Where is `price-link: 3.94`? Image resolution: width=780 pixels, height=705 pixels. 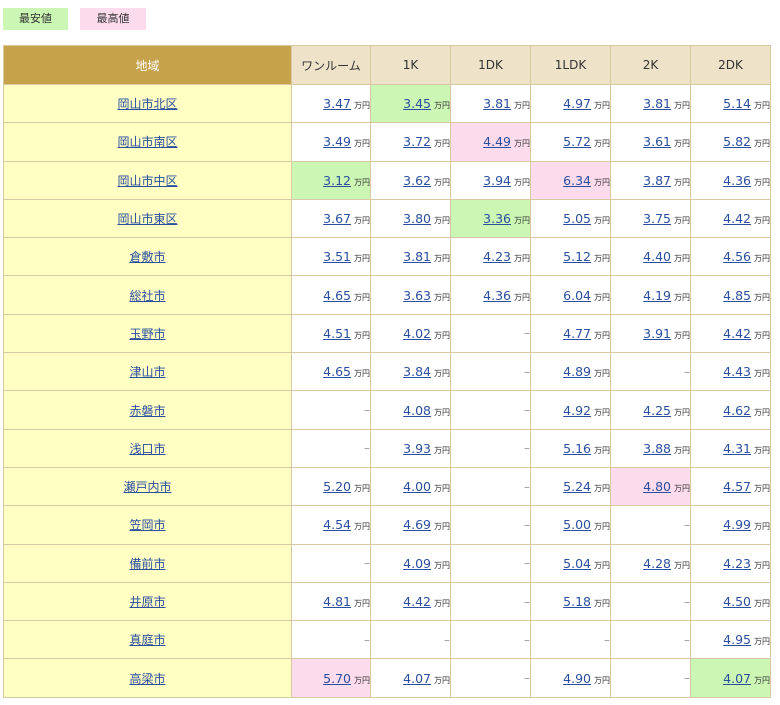 price-link: 3.94 is located at coordinates (497, 180).